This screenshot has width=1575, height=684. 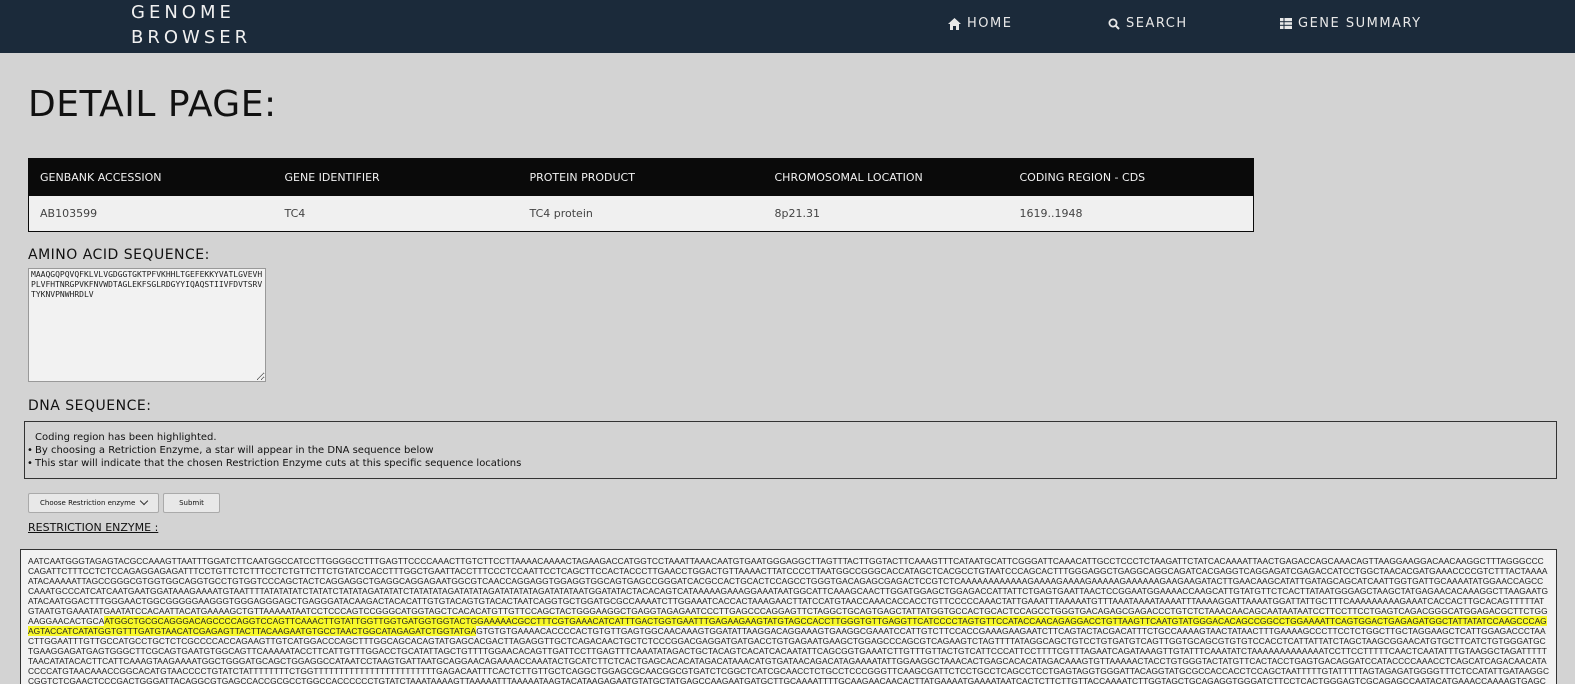 What do you see at coordinates (144, 501) in the screenshot?
I see `chevron-down-icon` at bounding box center [144, 501].